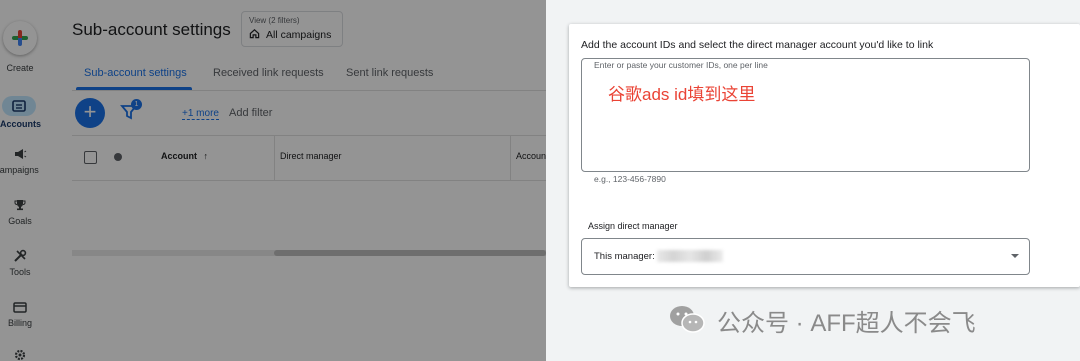 The width and height of the screenshot is (1080, 361). What do you see at coordinates (633, 226) in the screenshot?
I see `assign-manager-label: Assign direct manager` at bounding box center [633, 226].